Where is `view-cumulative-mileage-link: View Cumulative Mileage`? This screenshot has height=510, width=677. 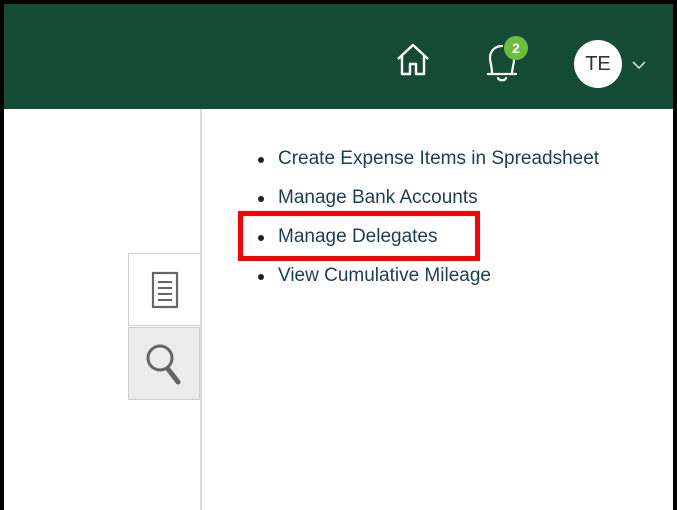 view-cumulative-mileage-link: View Cumulative Mileage is located at coordinates (384, 275).